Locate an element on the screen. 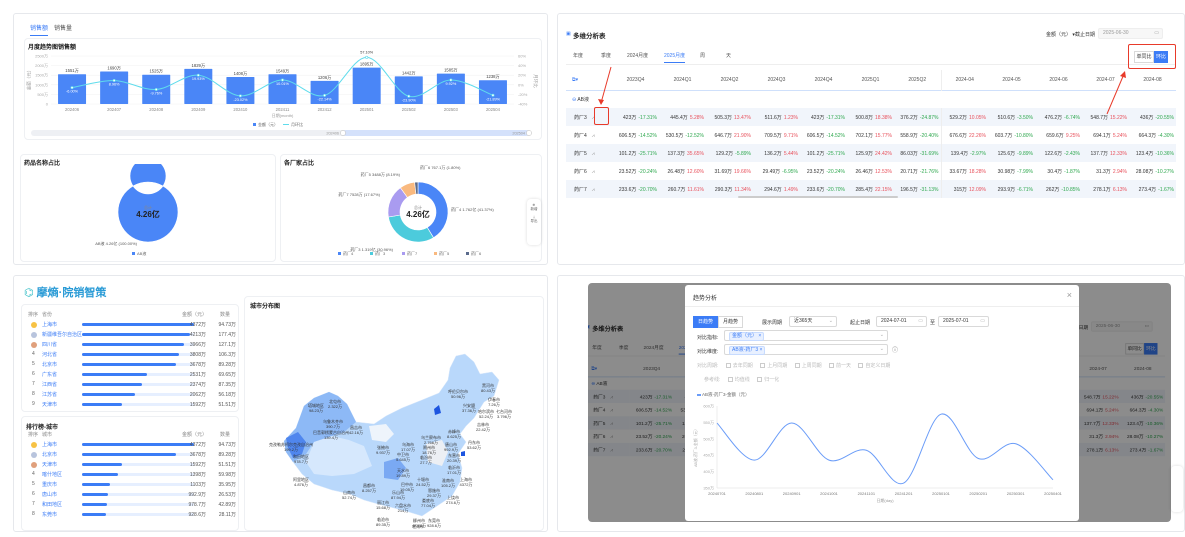  x-tick-label: 20240701 is located at coordinates (717, 493).